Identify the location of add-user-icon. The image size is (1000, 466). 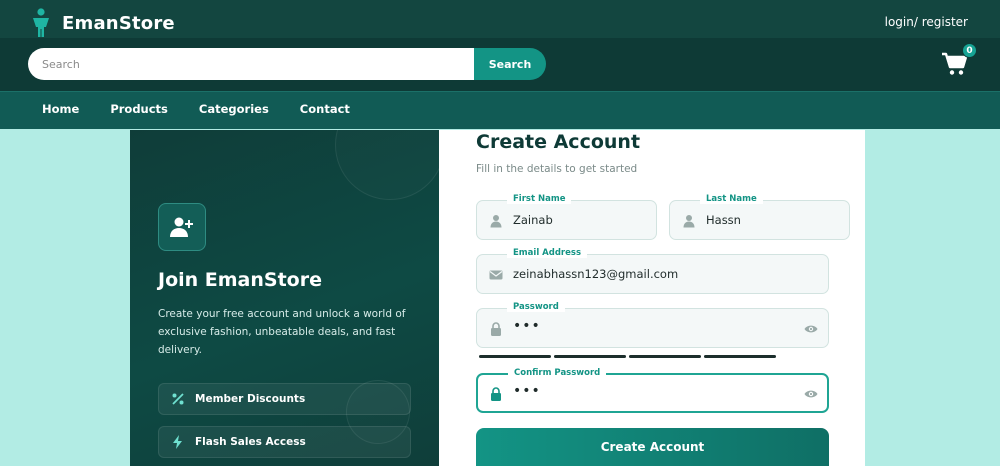
(181, 227).